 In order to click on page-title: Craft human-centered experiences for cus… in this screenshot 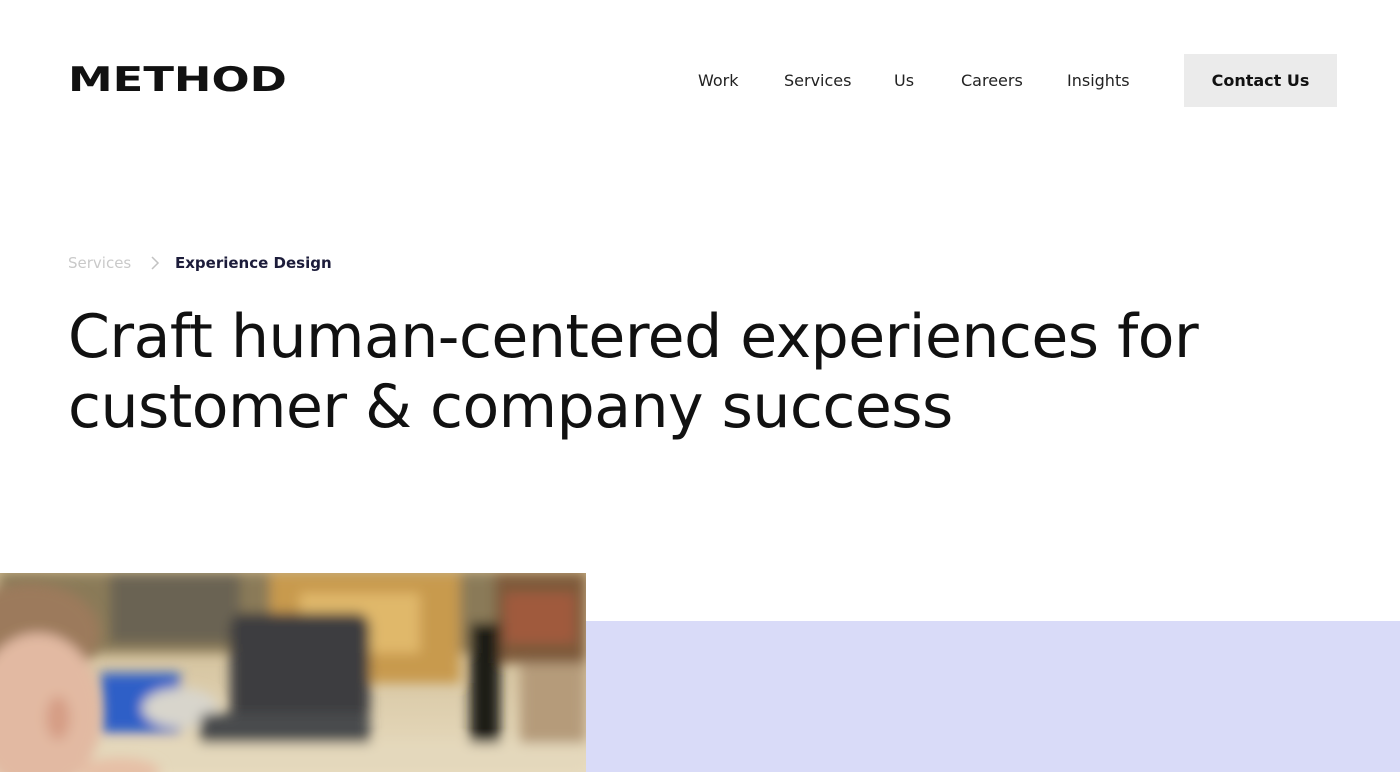, I will do `click(633, 372)`.